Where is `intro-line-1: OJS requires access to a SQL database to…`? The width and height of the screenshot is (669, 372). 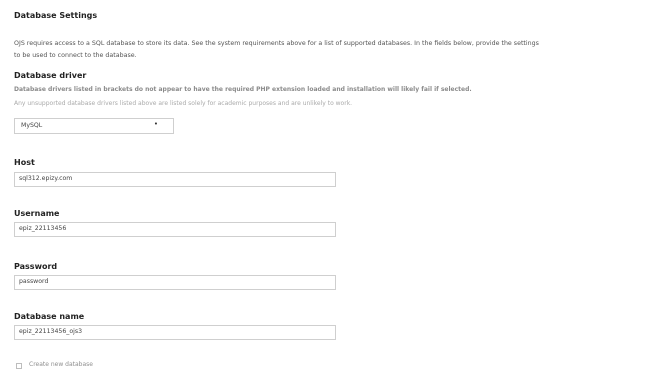
intro-line-1: OJS requires access to a SQL database to… is located at coordinates (276, 43).